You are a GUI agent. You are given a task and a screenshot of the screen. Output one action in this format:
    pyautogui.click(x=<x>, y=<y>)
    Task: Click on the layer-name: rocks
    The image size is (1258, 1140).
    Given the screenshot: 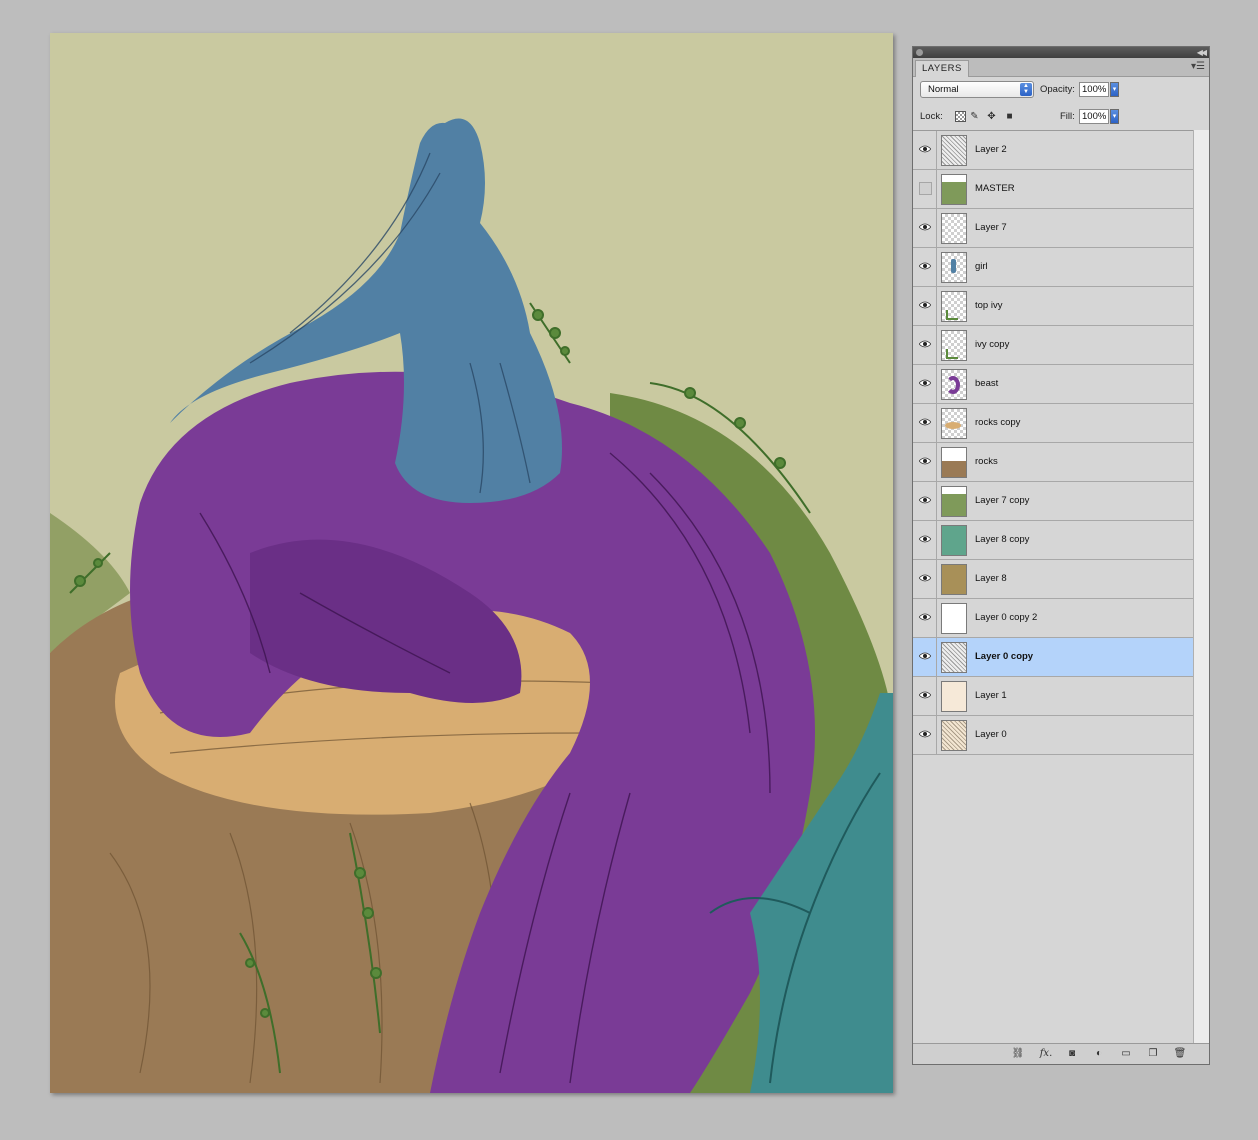 What is the action you would take?
    pyautogui.click(x=986, y=462)
    